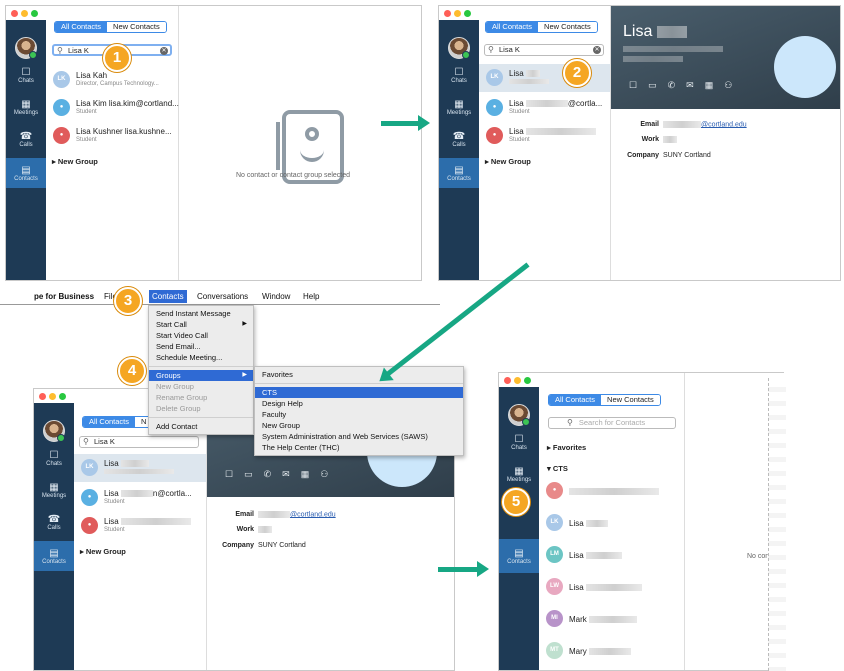  What do you see at coordinates (611, 619) in the screenshot?
I see `list-item: MI Mark` at bounding box center [611, 619].